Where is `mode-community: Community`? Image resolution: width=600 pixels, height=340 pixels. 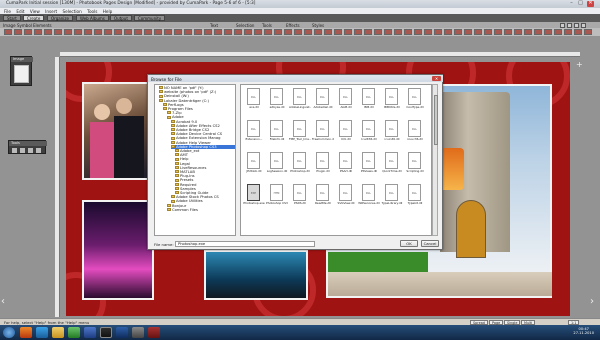 mode-community: Community is located at coordinates (150, 18).